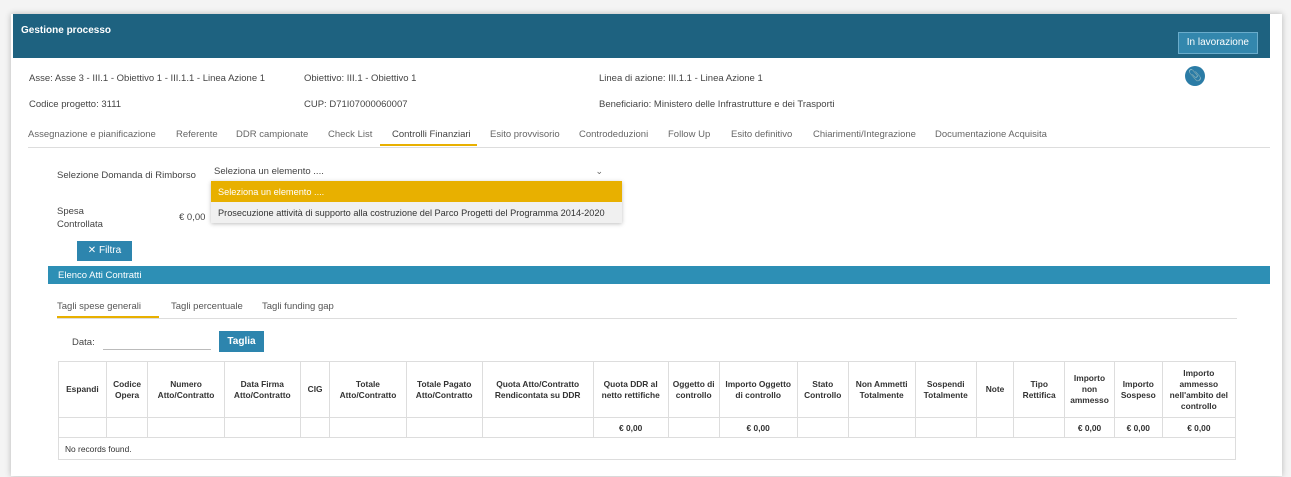 The width and height of the screenshot is (1291, 477). Describe the element at coordinates (157, 345) in the screenshot. I see `data-input` at that location.